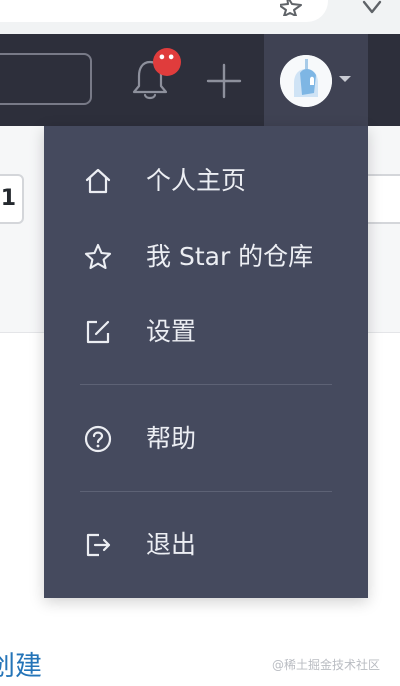 The width and height of the screenshot is (400, 686). I want to click on notification-badge: ••, so click(167, 62).